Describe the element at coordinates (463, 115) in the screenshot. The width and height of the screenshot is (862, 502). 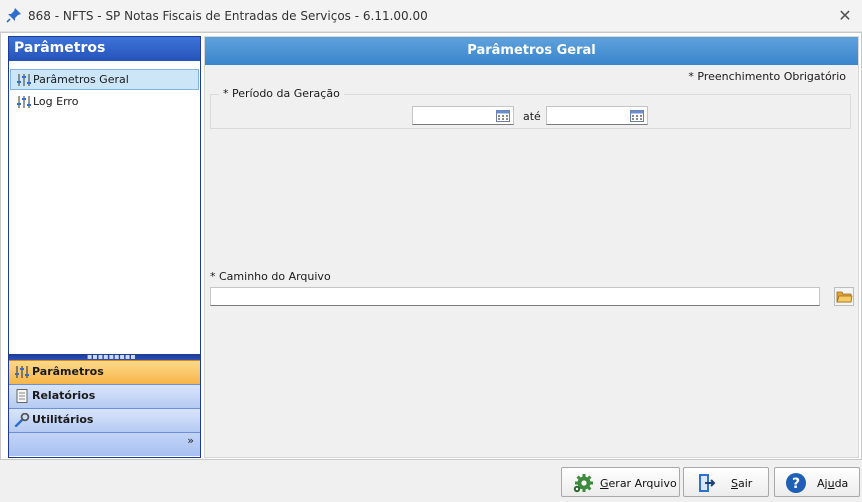
I see `start-date-field` at that location.